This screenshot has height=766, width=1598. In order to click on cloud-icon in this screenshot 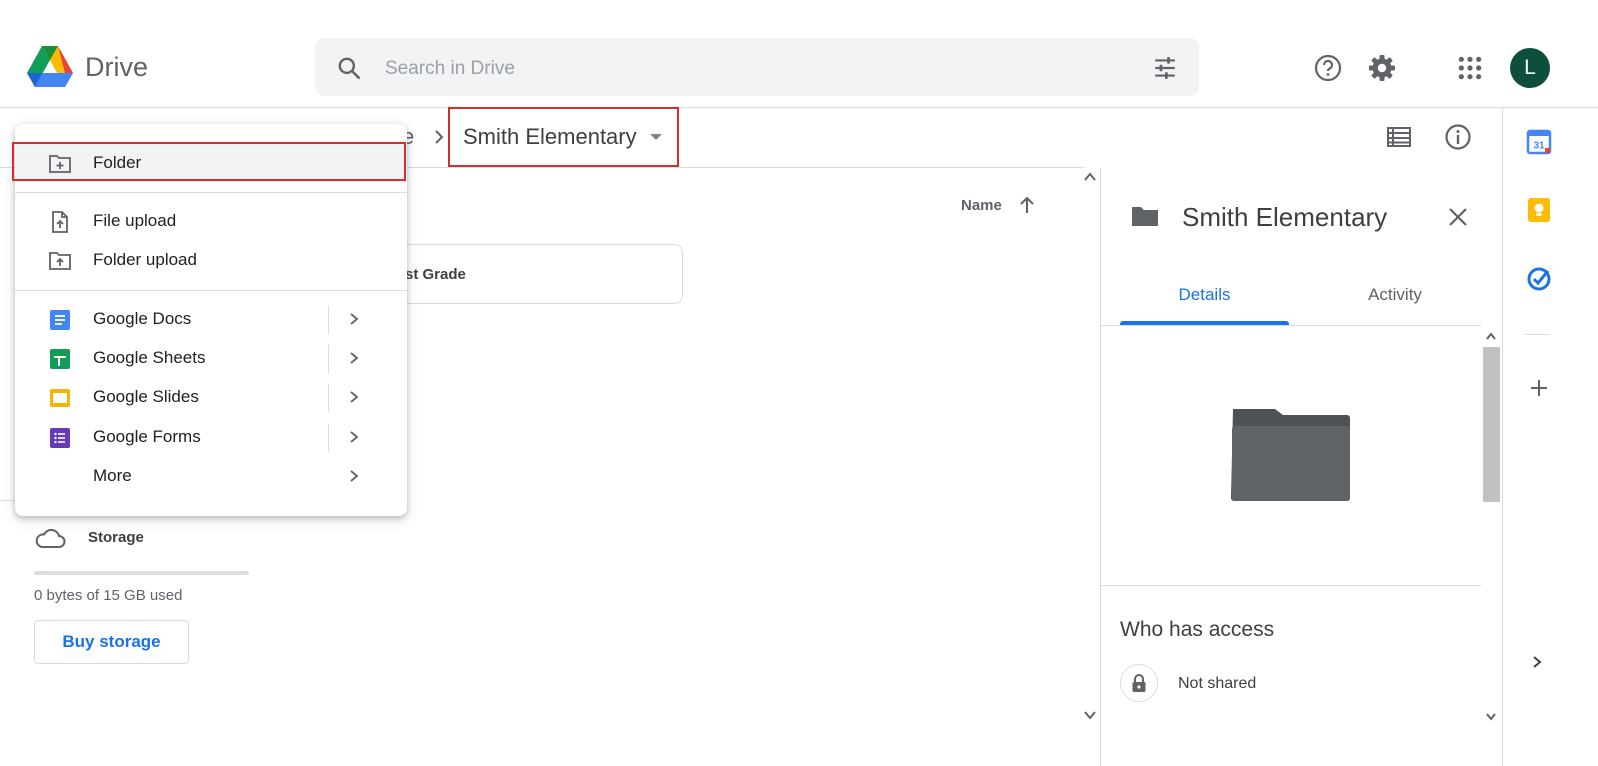, I will do `click(50, 538)`.